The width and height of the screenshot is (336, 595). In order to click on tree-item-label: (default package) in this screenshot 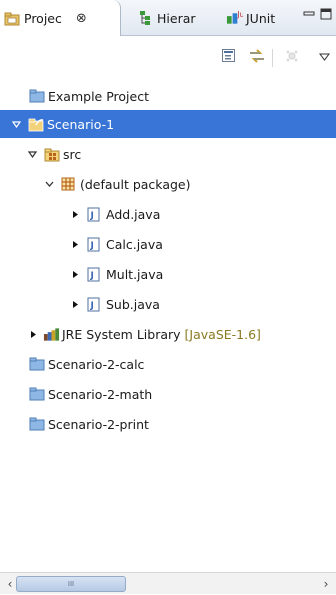, I will do `click(135, 184)`.